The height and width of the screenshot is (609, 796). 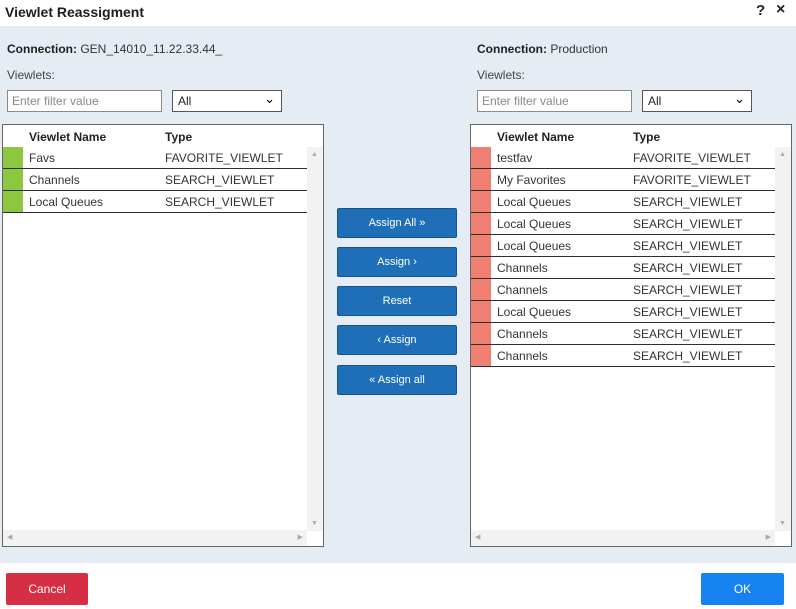 What do you see at coordinates (398, 586) in the screenshot?
I see `dialog-footer: Cancel OK` at bounding box center [398, 586].